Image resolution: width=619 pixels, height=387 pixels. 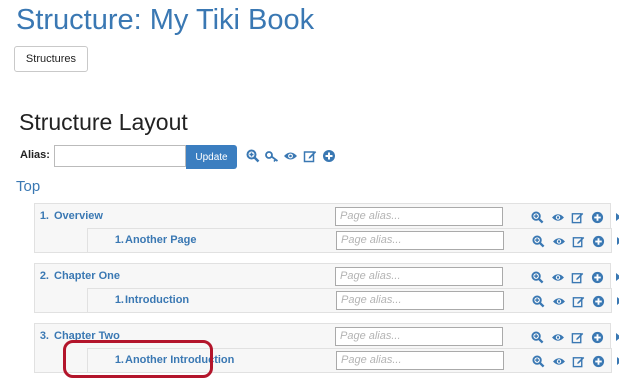 What do you see at coordinates (161, 240) in the screenshot?
I see `node-link-another-page: Another Page` at bounding box center [161, 240].